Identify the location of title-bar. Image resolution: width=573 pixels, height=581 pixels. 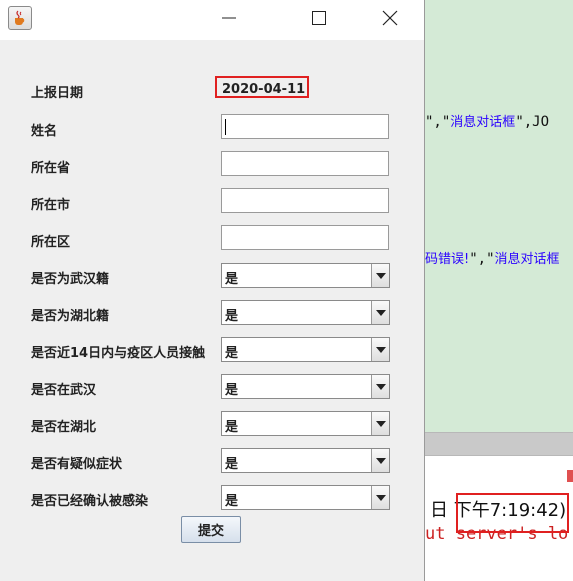
(212, 20).